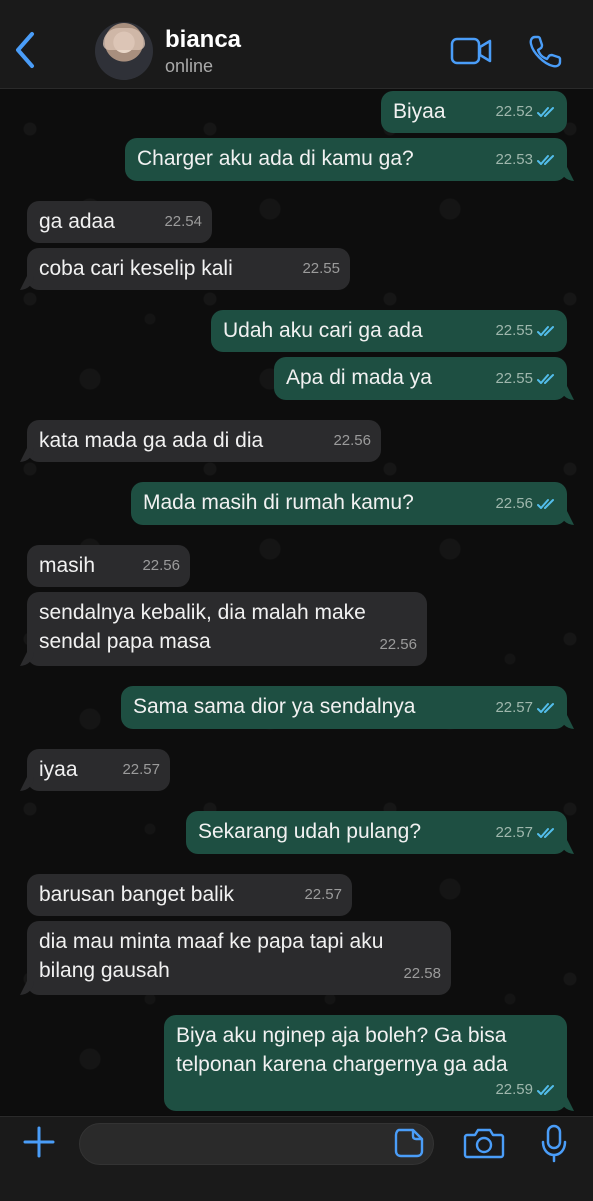 The image size is (593, 1201). What do you see at coordinates (471, 51) in the screenshot?
I see `video-call-icon` at bounding box center [471, 51].